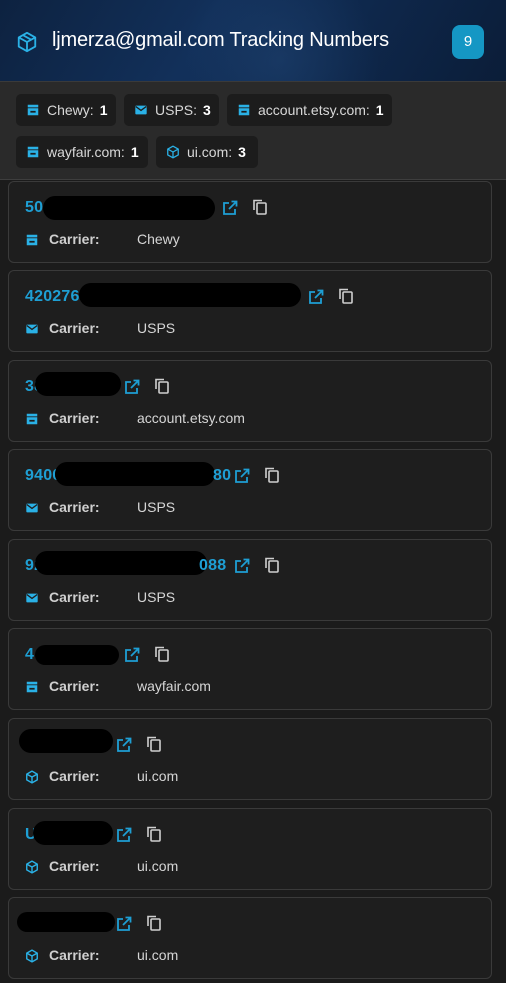 This screenshot has width=506, height=983. What do you see at coordinates (70, 110) in the screenshot?
I see `summary-chip-label: Chewy:` at bounding box center [70, 110].